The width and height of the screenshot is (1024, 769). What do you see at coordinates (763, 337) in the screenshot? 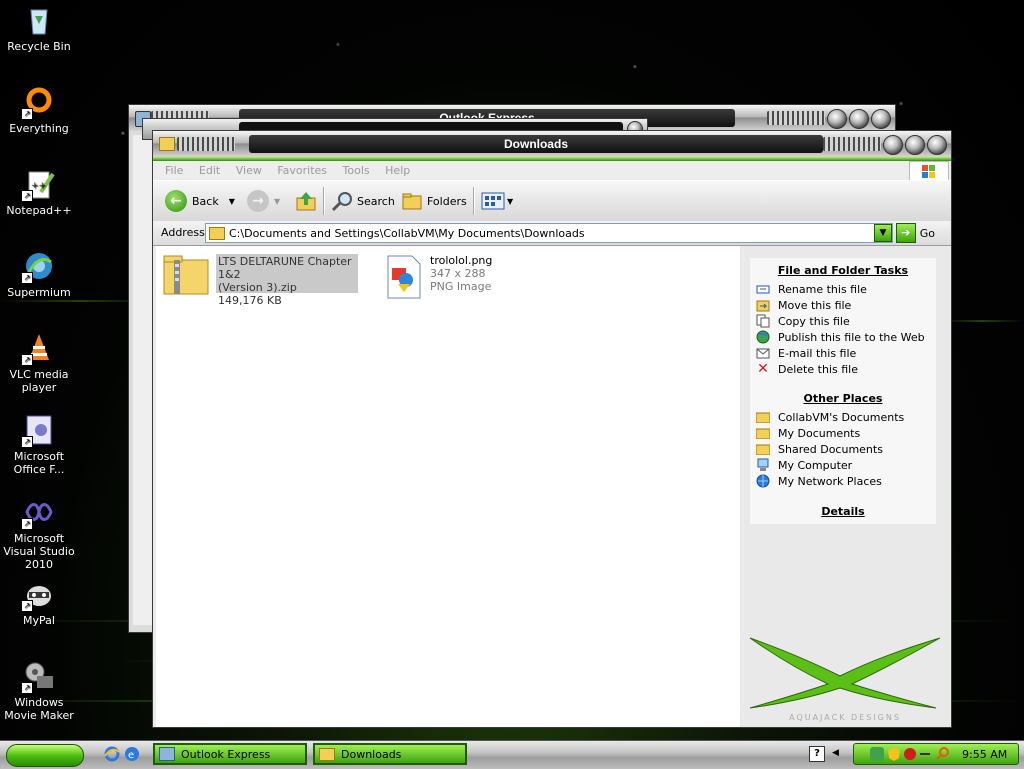
I see `globe-icon` at bounding box center [763, 337].